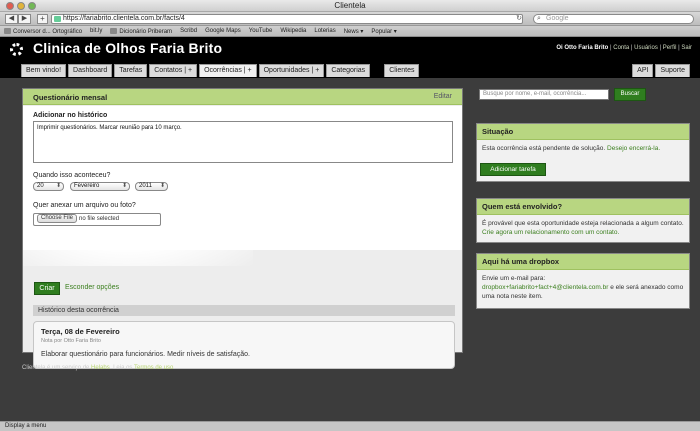 The image size is (700, 431). What do you see at coordinates (643, 70) in the screenshot?
I see `tab-api: API` at bounding box center [643, 70].